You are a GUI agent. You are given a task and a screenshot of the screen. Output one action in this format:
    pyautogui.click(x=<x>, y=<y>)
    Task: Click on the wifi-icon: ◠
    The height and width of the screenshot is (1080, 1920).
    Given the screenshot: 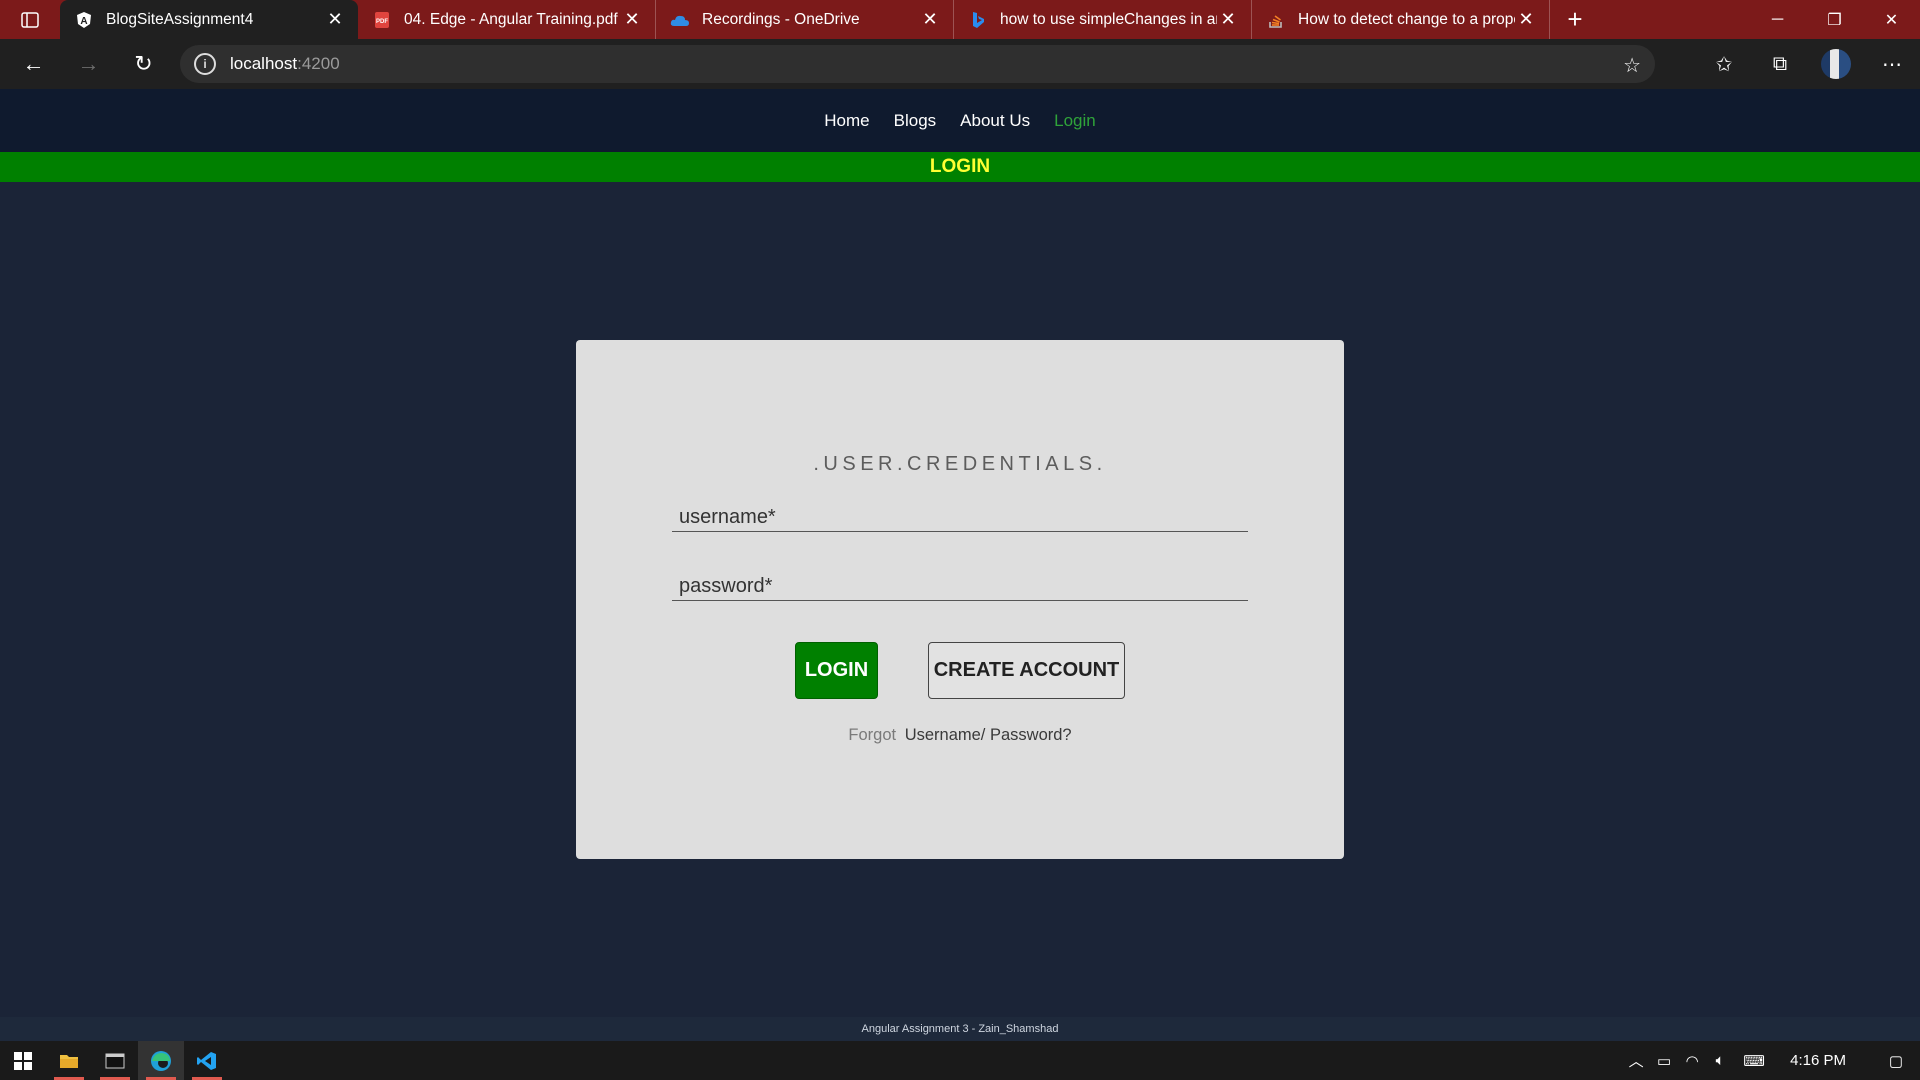 What is the action you would take?
    pyautogui.click(x=1692, y=1061)
    